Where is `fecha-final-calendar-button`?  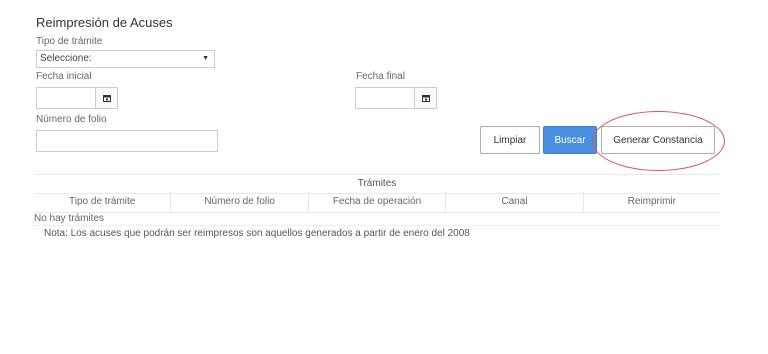 fecha-final-calendar-button is located at coordinates (426, 98).